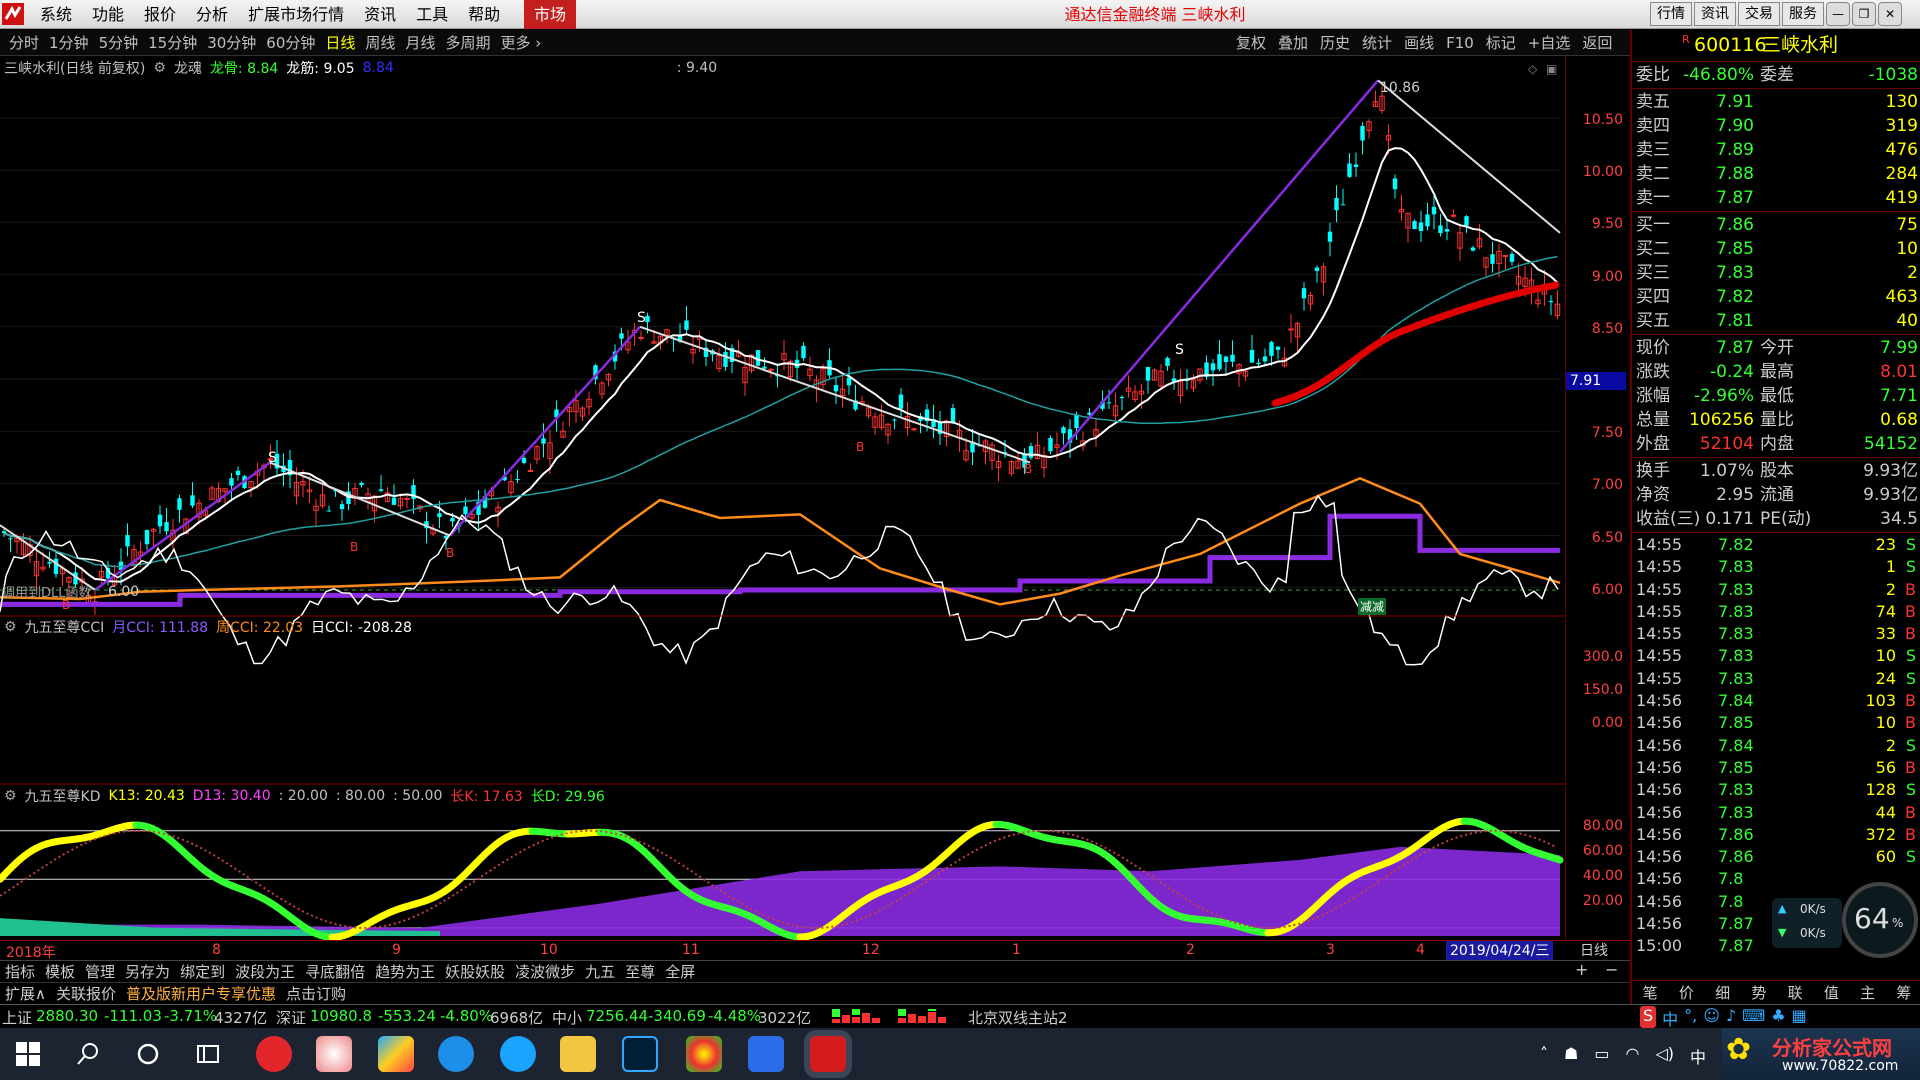  Describe the element at coordinates (108, 14) in the screenshot. I see `menu-item: 功能` at that location.